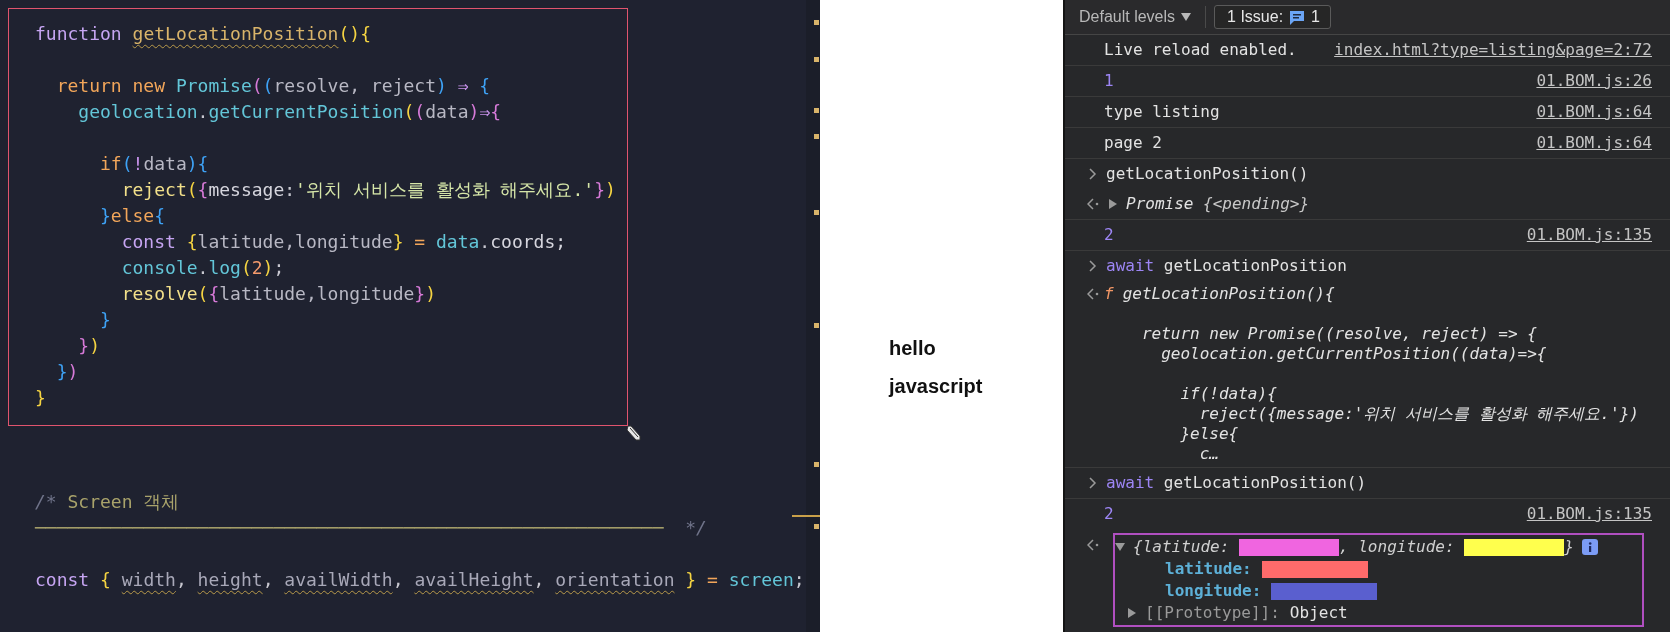 The height and width of the screenshot is (632, 1670). Describe the element at coordinates (371, 528) in the screenshot. I see `code-line: ────────────────────────────────────────────────────────── */` at that location.